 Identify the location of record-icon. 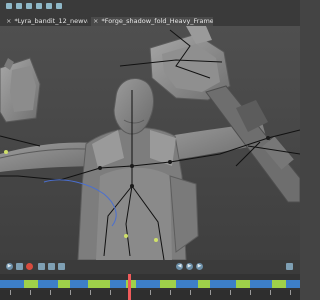
(29, 266).